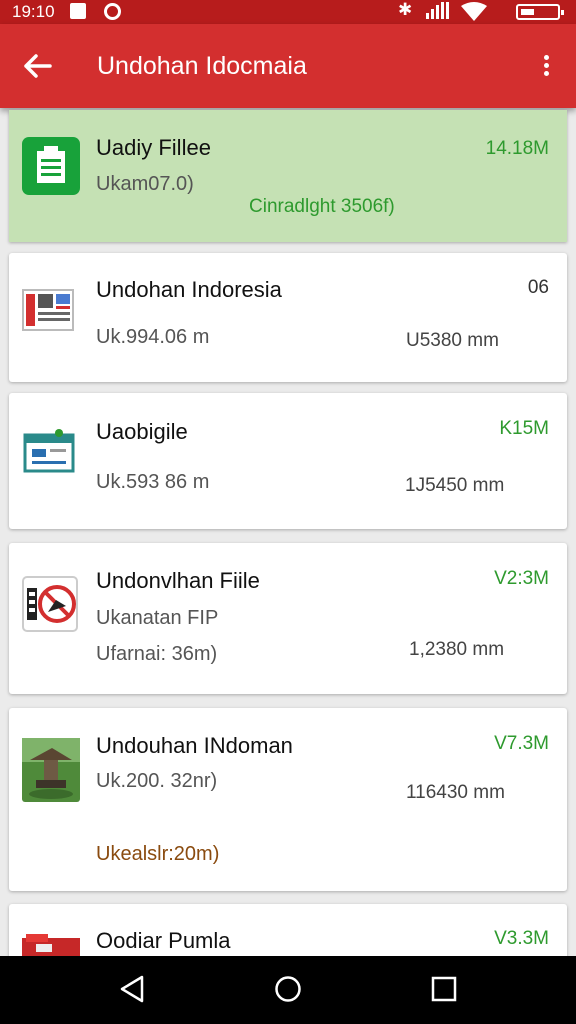 Image resolution: width=576 pixels, height=1024 pixels. I want to click on list-item: Uaobigile Uk.593 86 m 1J5450 mm K15M, so click(288, 461).